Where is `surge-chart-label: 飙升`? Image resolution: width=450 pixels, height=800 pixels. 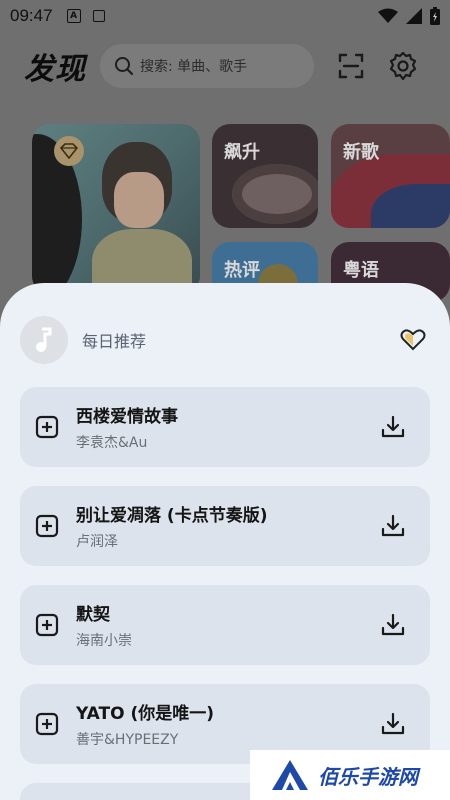 surge-chart-label: 飙升 is located at coordinates (242, 152).